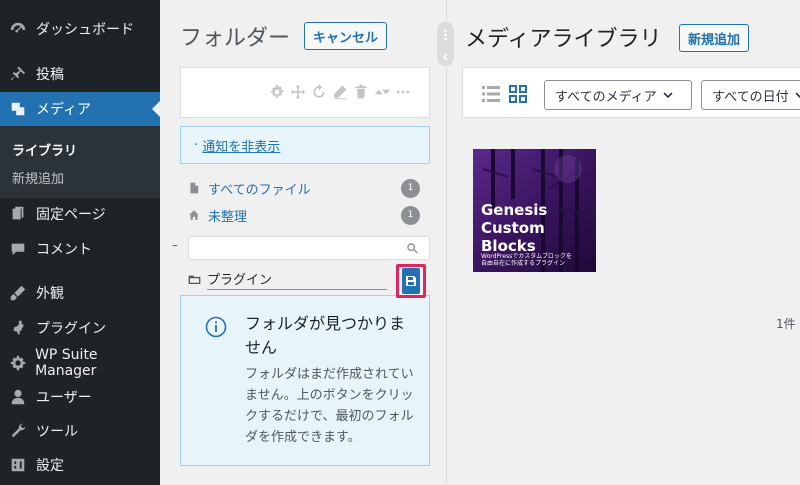  I want to click on comment-icon, so click(18, 249).